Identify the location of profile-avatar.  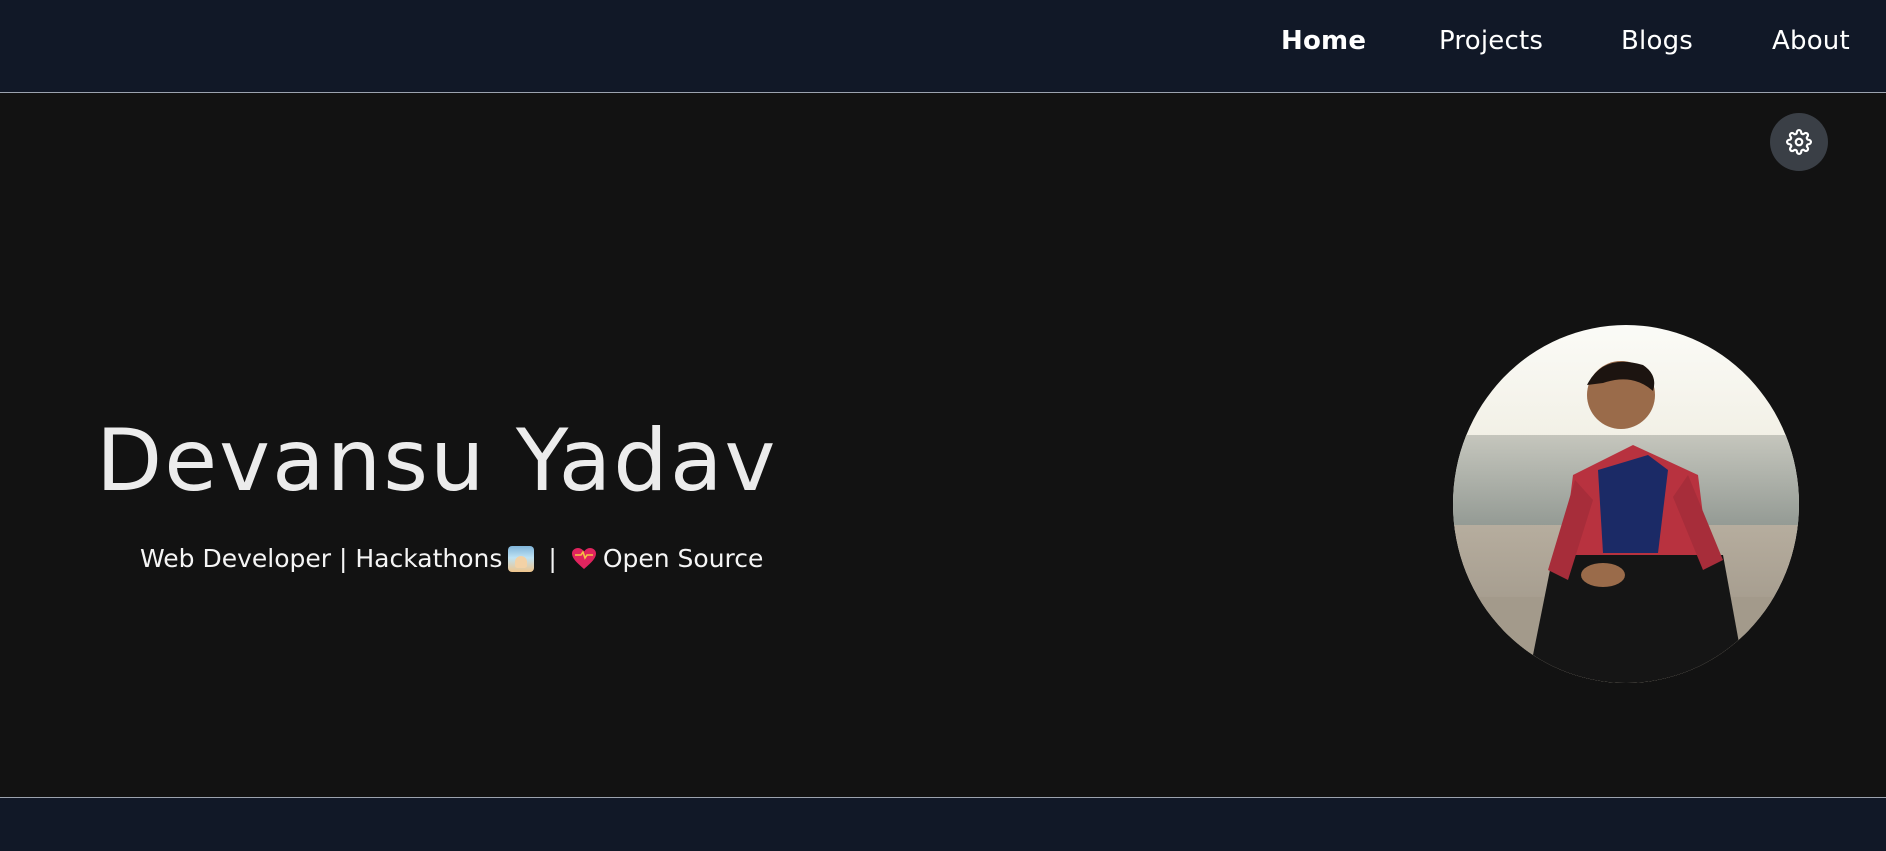
(1626, 504).